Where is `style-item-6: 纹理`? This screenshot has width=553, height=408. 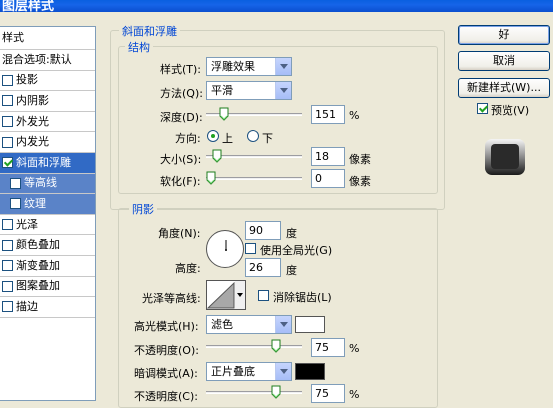 style-item-6: 纹理 is located at coordinates (47, 204).